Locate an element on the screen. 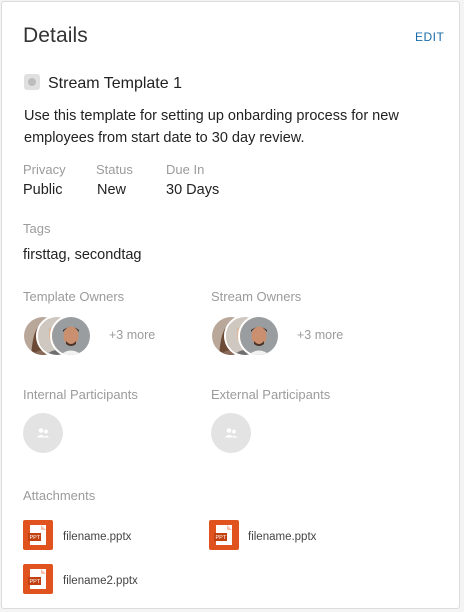 This screenshot has height=612, width=464. due-value: 30 Days is located at coordinates (193, 190).